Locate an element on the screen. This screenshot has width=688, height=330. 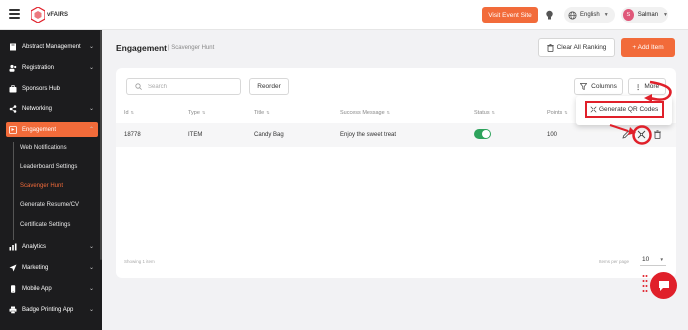
sidebar-item-label: Networking is located at coordinates (37, 108).